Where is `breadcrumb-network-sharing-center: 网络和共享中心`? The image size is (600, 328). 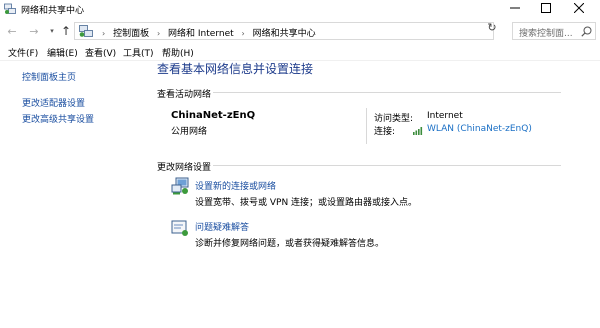 breadcrumb-network-sharing-center: 网络和共享中心 is located at coordinates (284, 34).